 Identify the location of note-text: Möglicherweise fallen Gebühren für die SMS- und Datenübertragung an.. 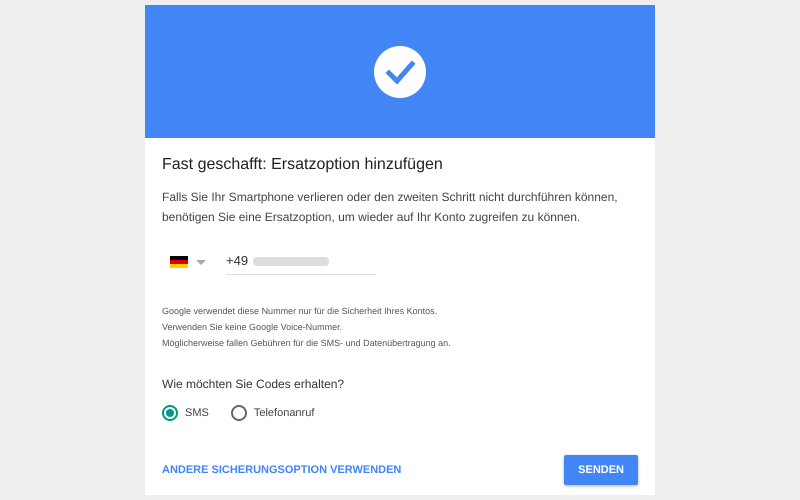
(307, 343).